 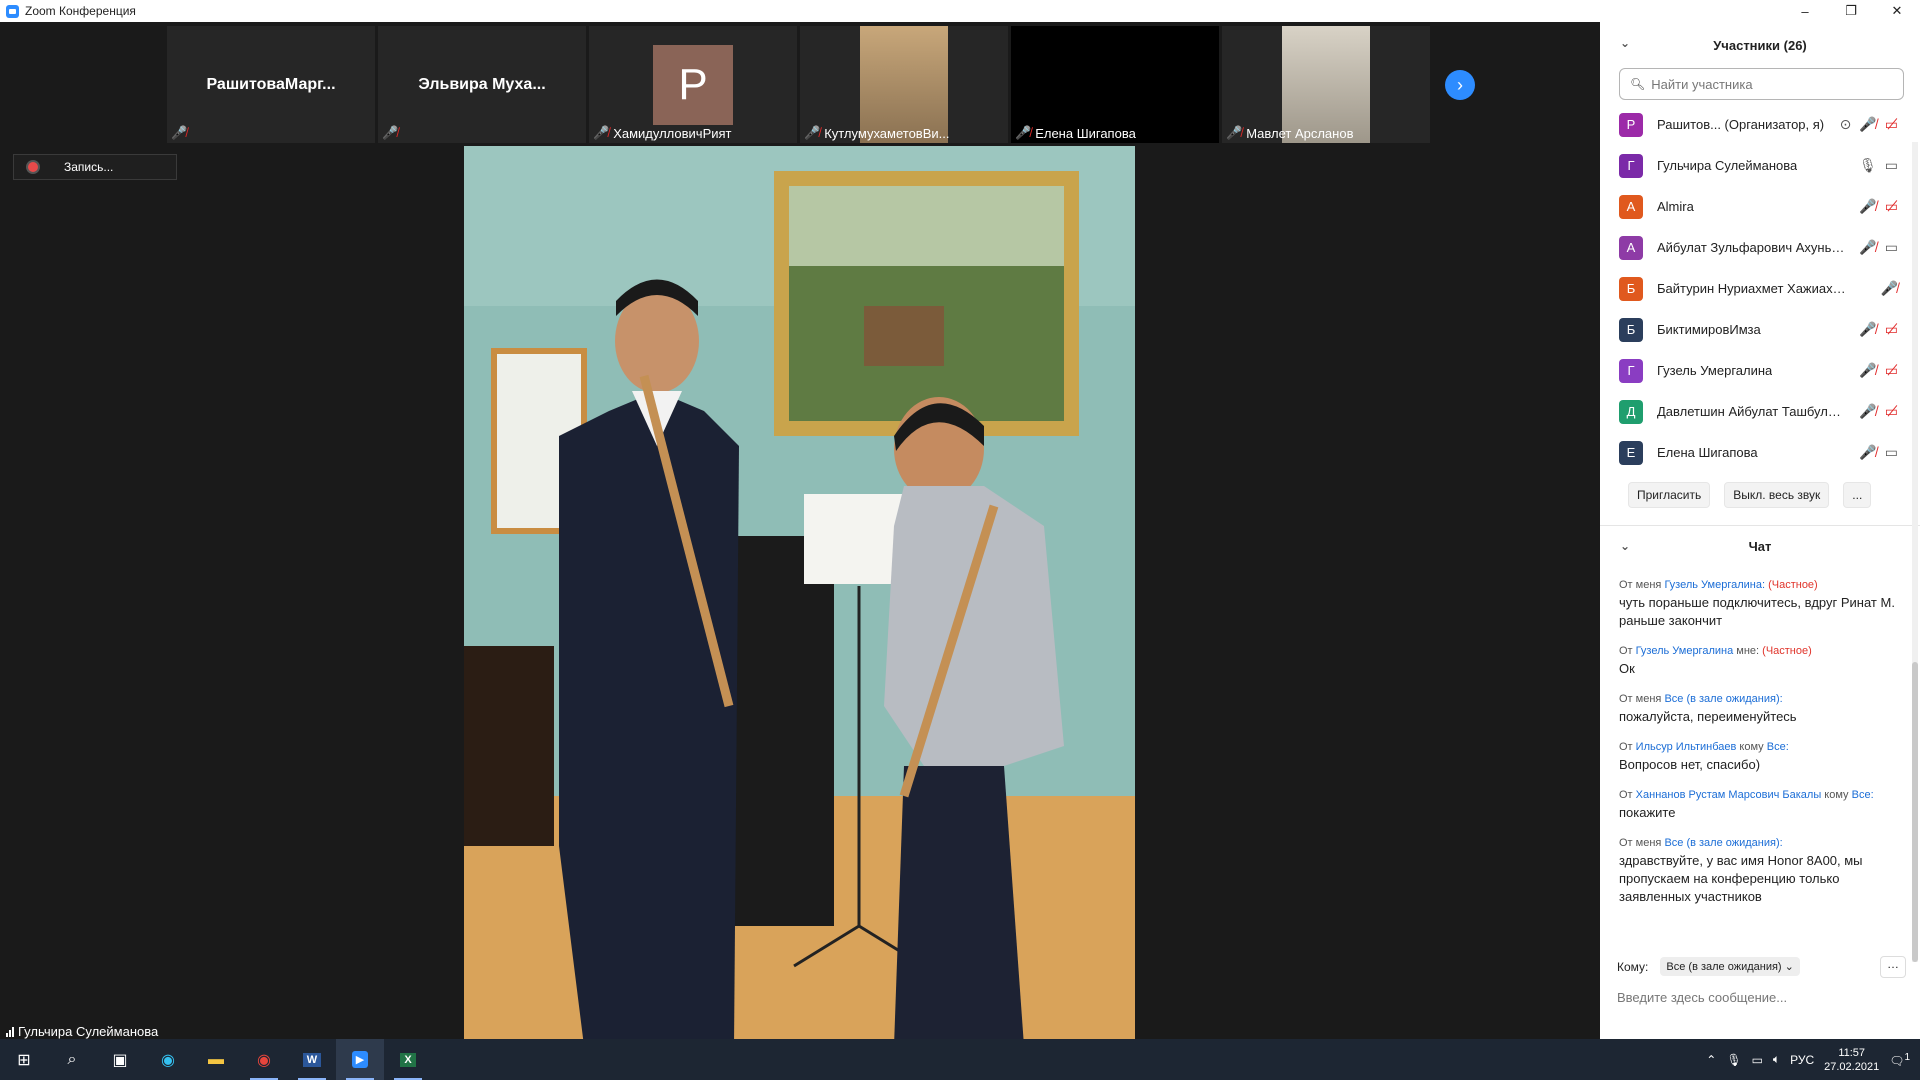 What do you see at coordinates (216, 1059) in the screenshot?
I see `file-explorer-icon: ▬` at bounding box center [216, 1059].